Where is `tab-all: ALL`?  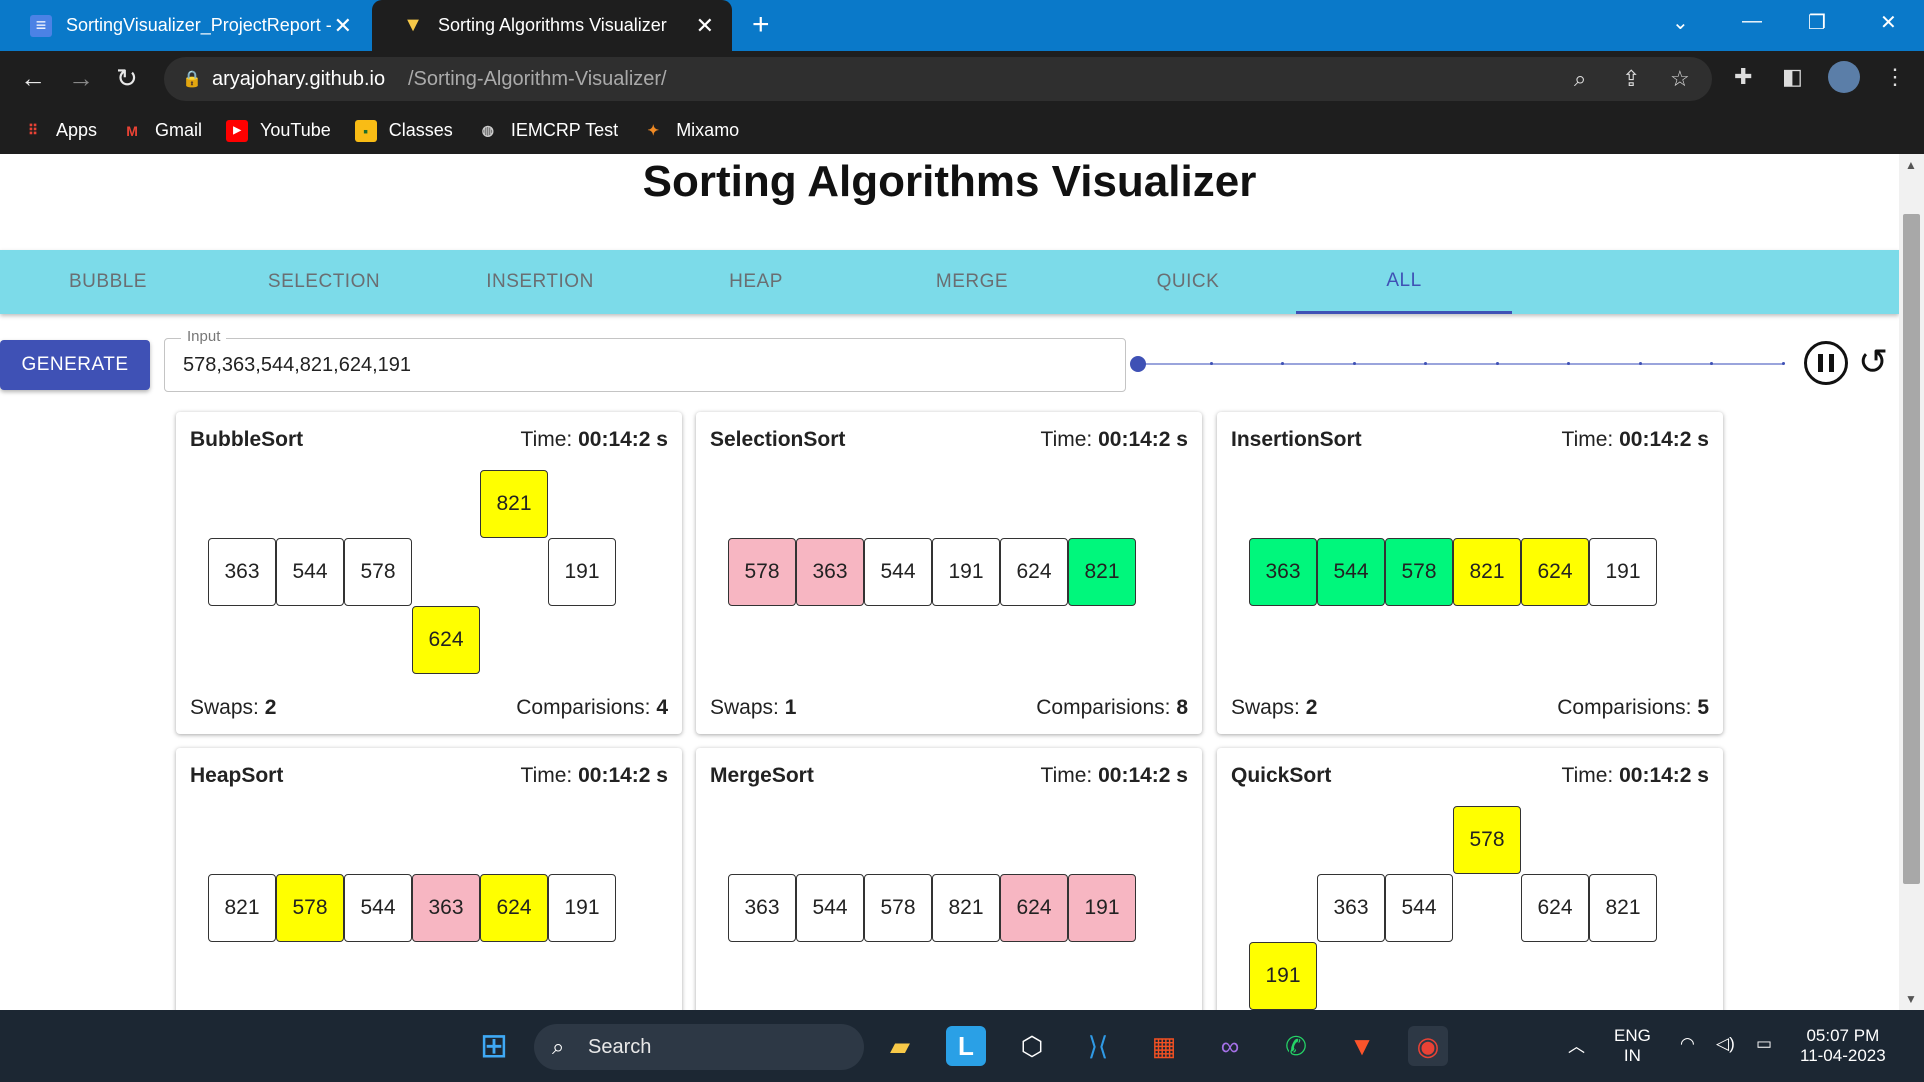 tab-all: ALL is located at coordinates (1404, 282).